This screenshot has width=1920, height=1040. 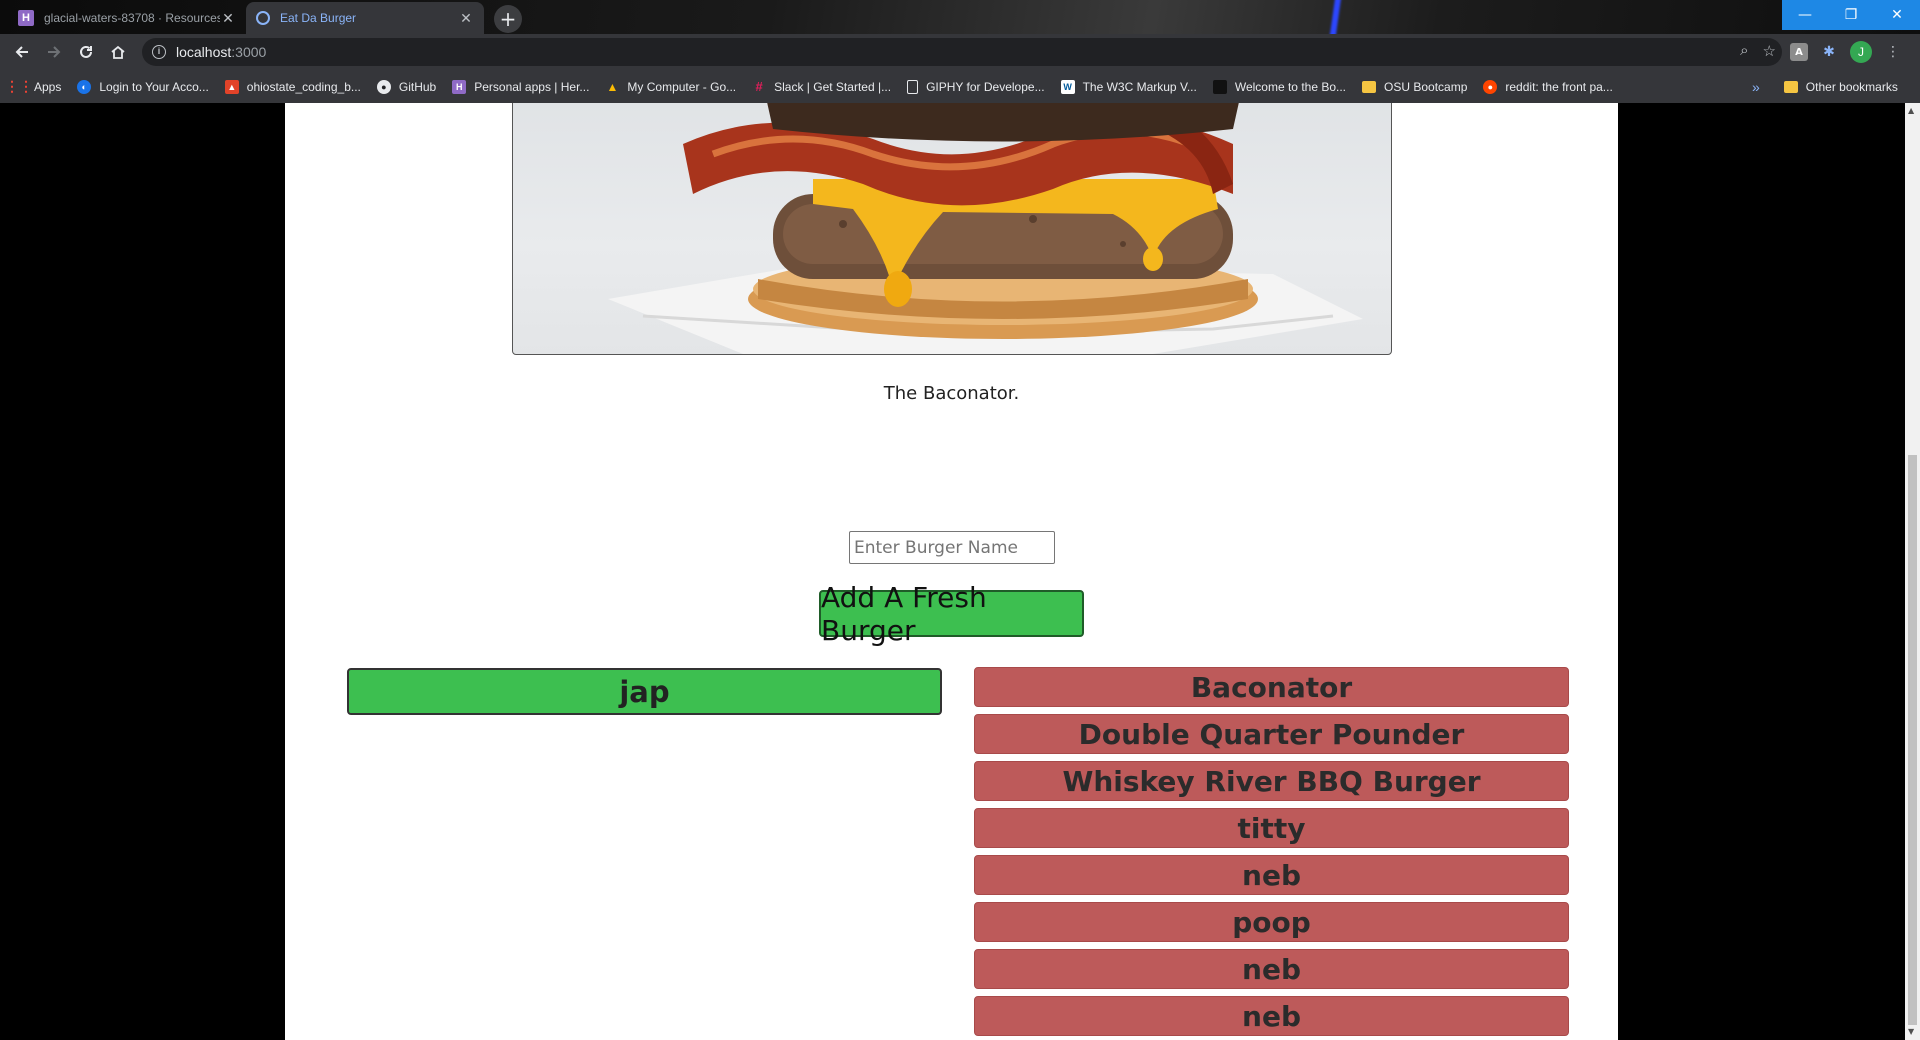 I want to click on burger-image, so click(x=952, y=229).